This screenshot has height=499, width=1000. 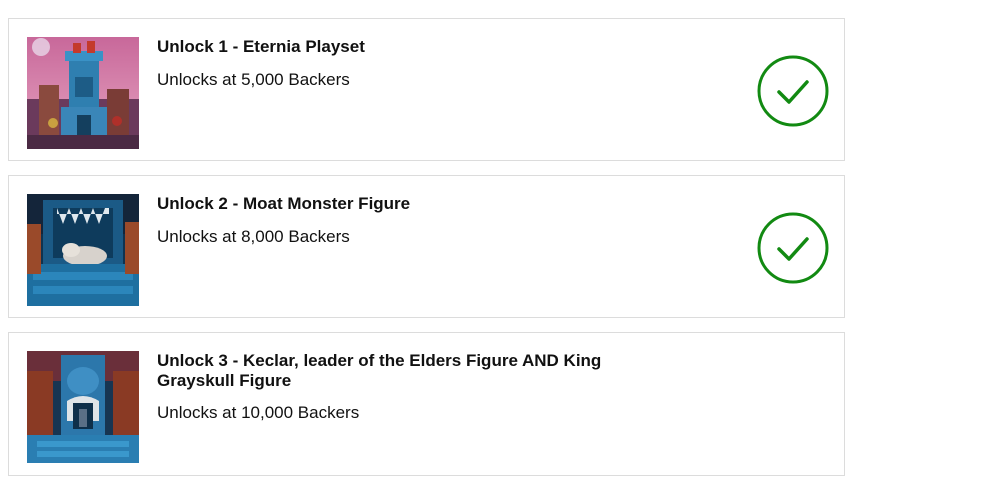 What do you see at coordinates (261, 46) in the screenshot?
I see `unlock-title: Unlock 1 - Eternia Playset` at bounding box center [261, 46].